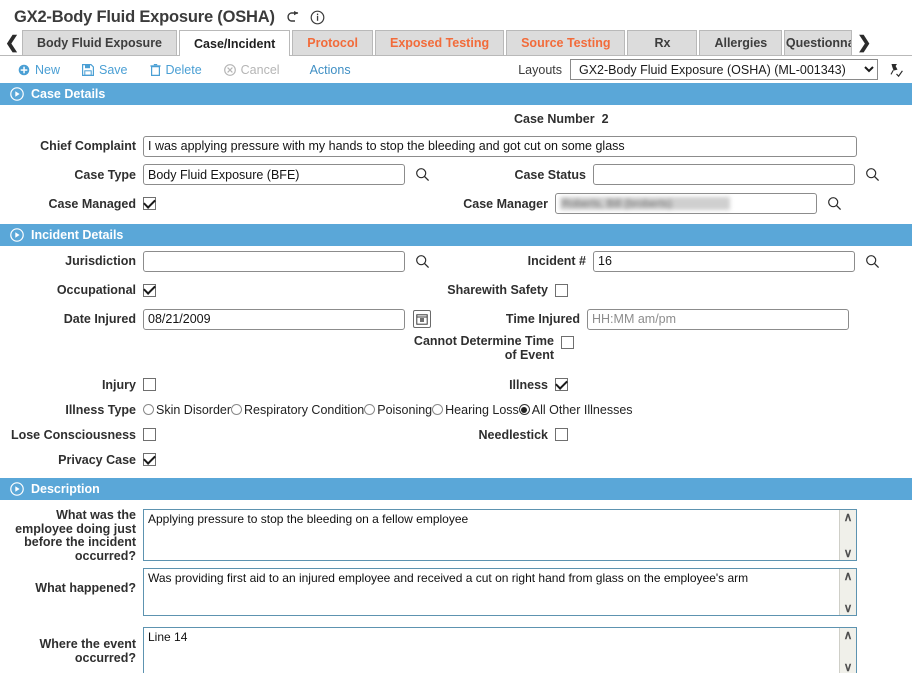 Image resolution: width=912 pixels, height=673 pixels. I want to click on tabs-scroll-left-icon: ❮, so click(12, 42).